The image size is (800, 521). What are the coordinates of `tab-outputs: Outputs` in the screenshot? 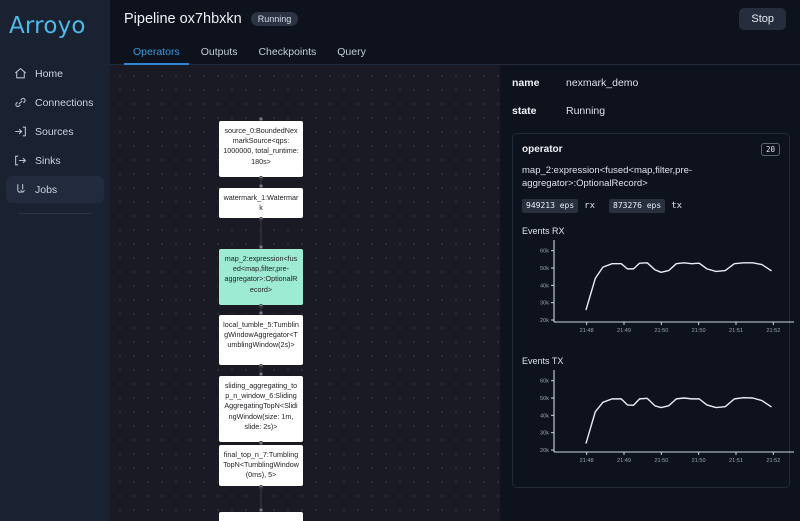 It's located at (219, 55).